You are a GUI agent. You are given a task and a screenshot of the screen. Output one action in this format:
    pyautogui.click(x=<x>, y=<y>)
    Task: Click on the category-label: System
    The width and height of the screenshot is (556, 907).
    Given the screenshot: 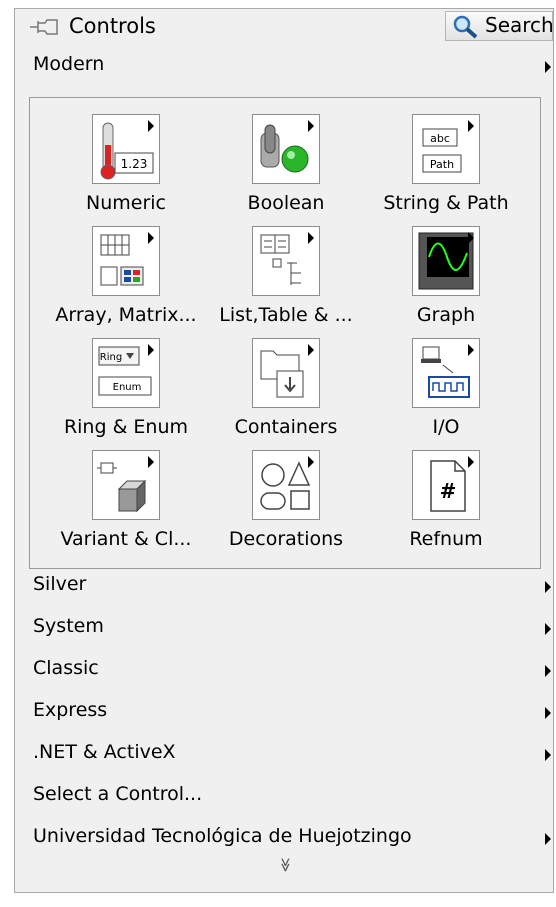 What is the action you would take?
    pyautogui.click(x=68, y=626)
    